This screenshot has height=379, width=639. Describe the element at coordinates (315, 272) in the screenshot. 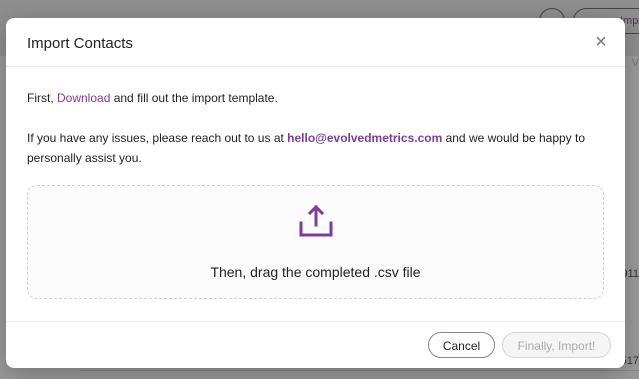

I see `dropzone-text: Then, drag the completed .csv file` at that location.